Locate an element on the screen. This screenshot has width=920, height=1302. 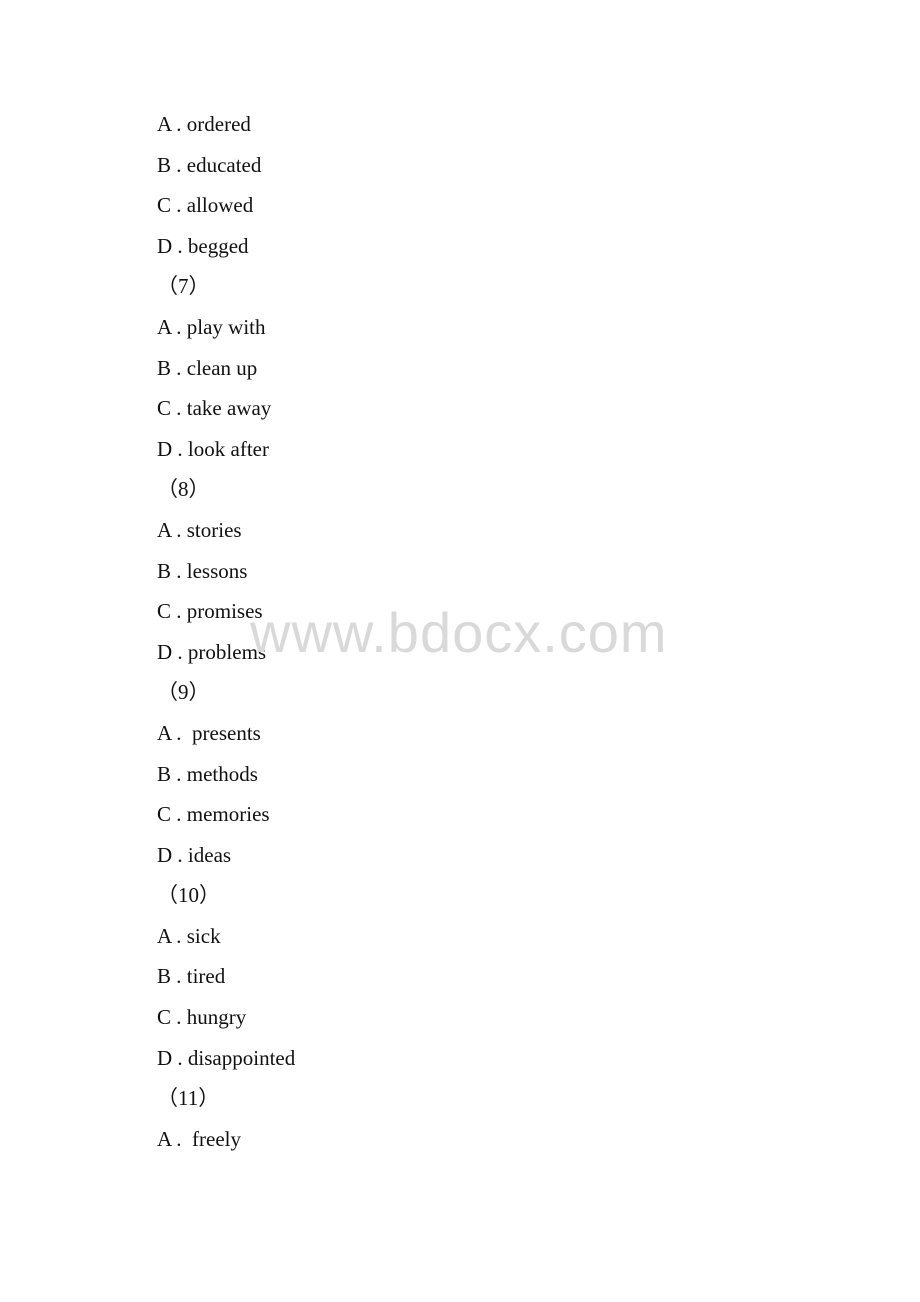
option-c-promises: C . promises is located at coordinates (210, 611).